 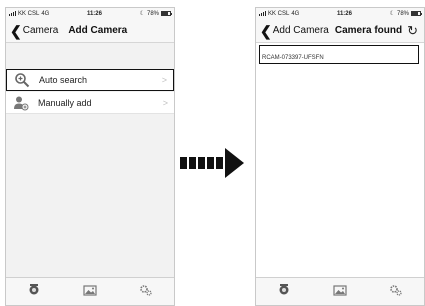 What do you see at coordinates (339, 54) in the screenshot?
I see `found-camera-item: RCAM-073397-UFSFN` at bounding box center [339, 54].